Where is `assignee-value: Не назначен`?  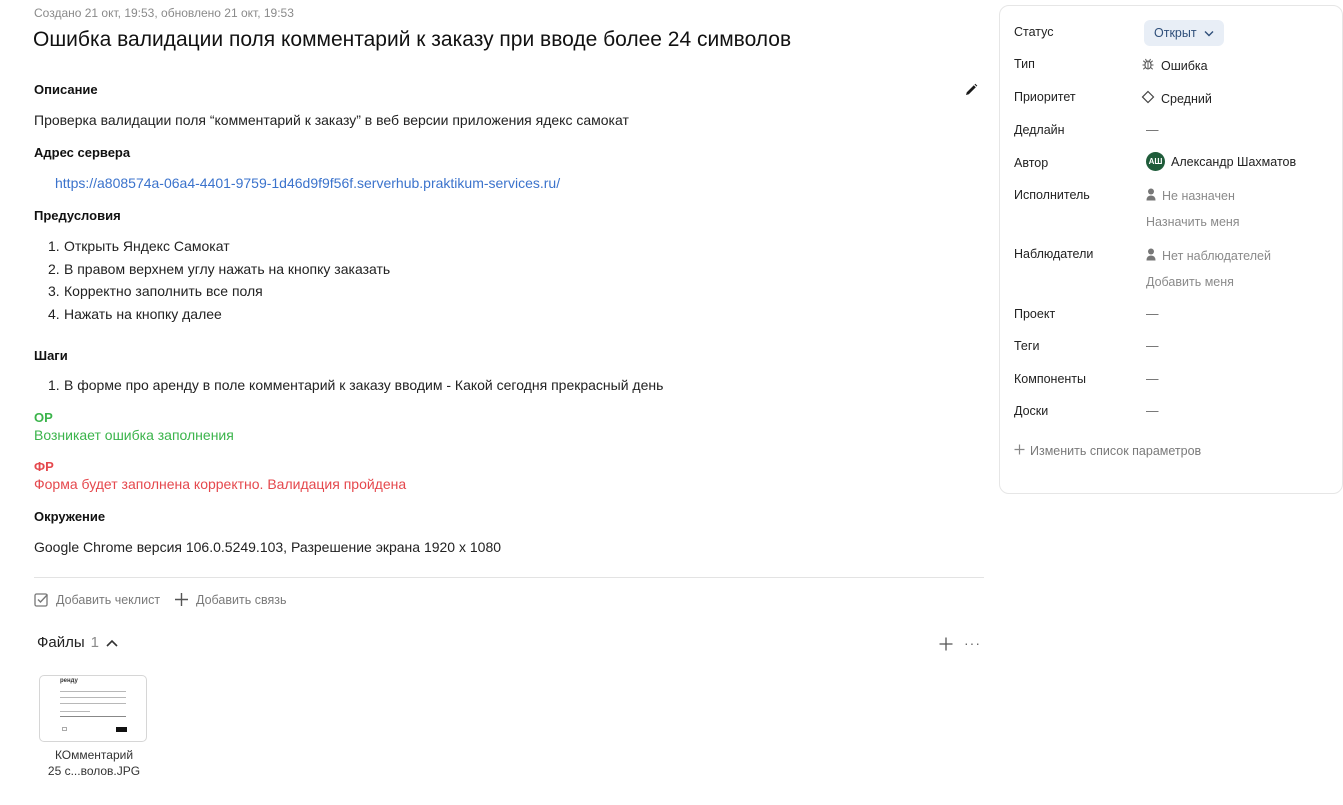
assignee-value: Не назначен is located at coordinates (1190, 196).